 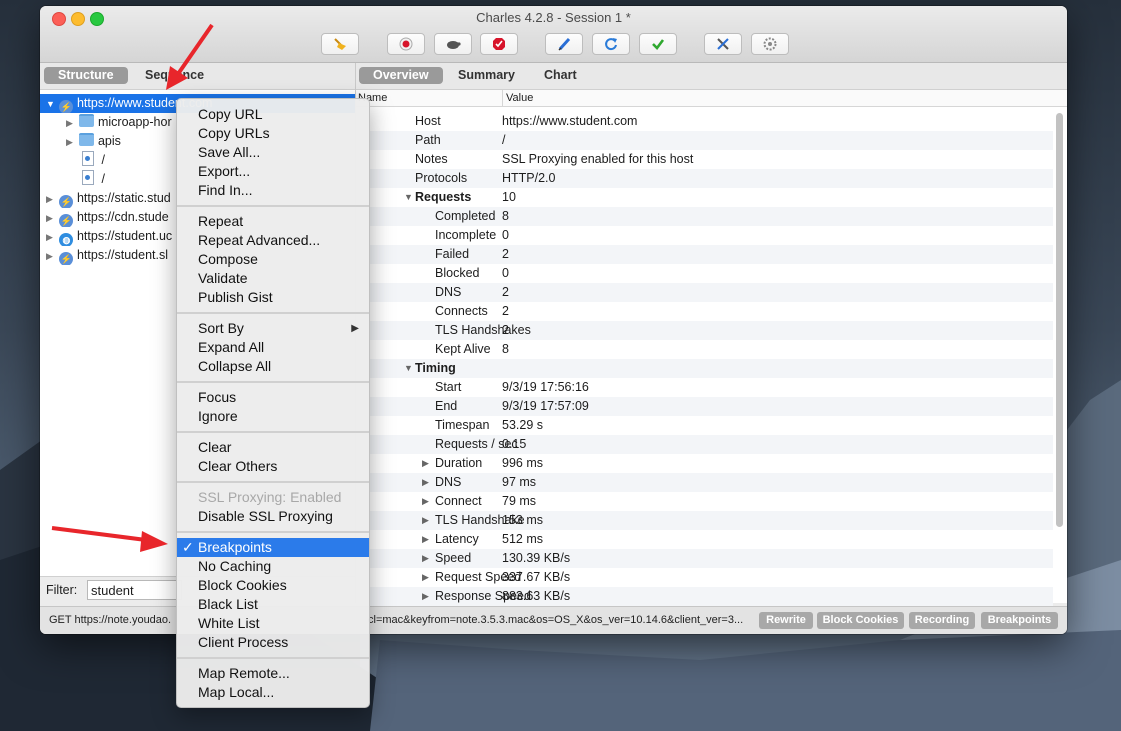 What do you see at coordinates (704, 178) in the screenshot?
I see `overview-row: Protocols HTTP/2.0` at bounding box center [704, 178].